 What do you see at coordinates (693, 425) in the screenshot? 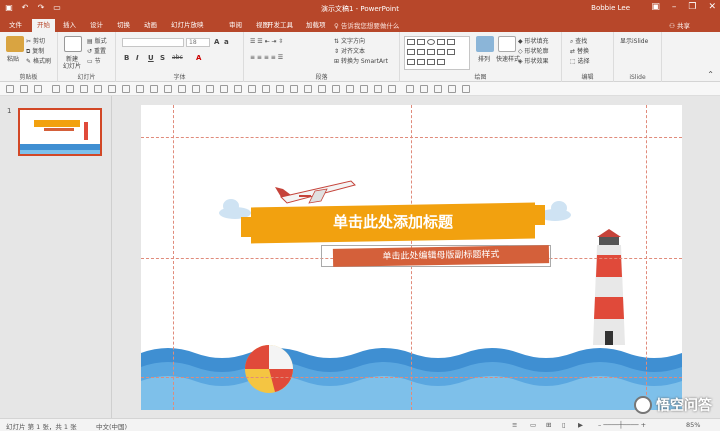
I see `zoom-level: 85%` at bounding box center [693, 425].